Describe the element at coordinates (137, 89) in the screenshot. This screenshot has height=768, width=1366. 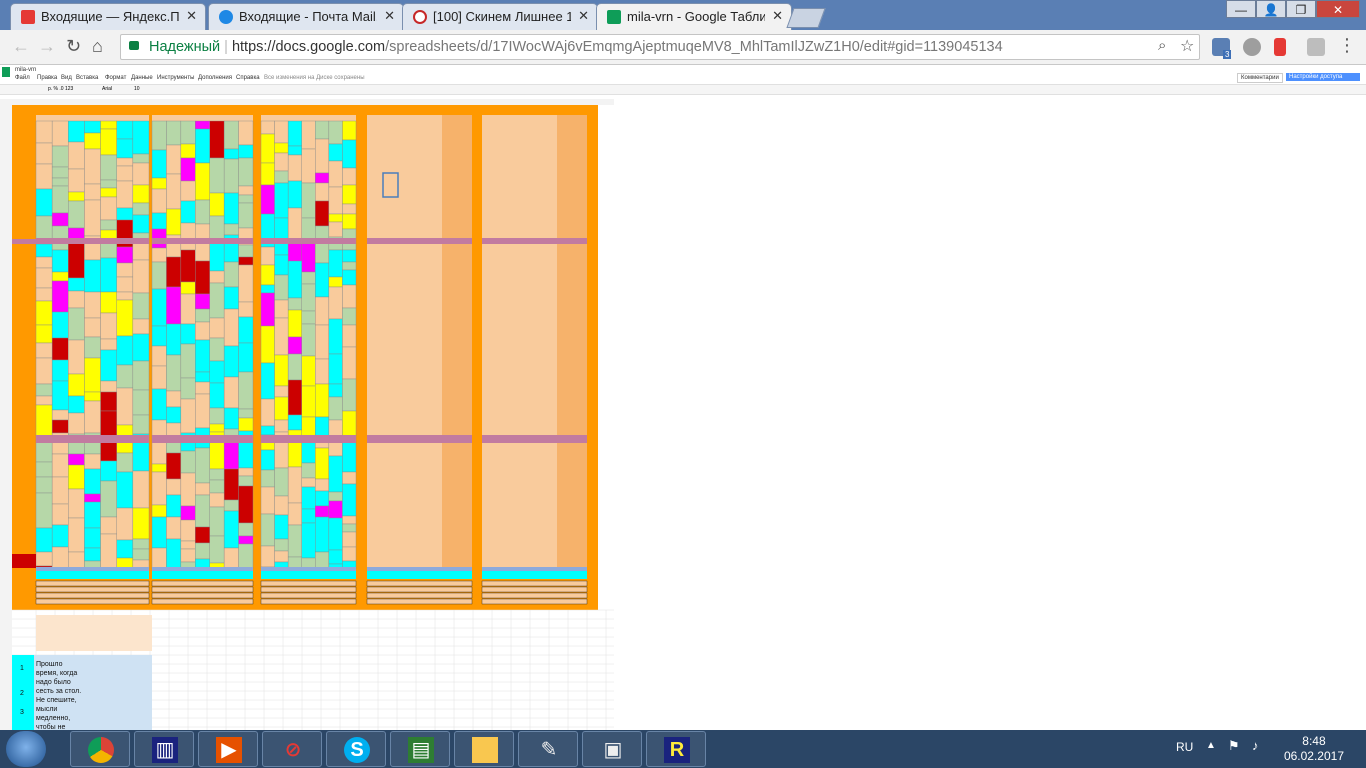
I see `font-size-select: 10` at that location.